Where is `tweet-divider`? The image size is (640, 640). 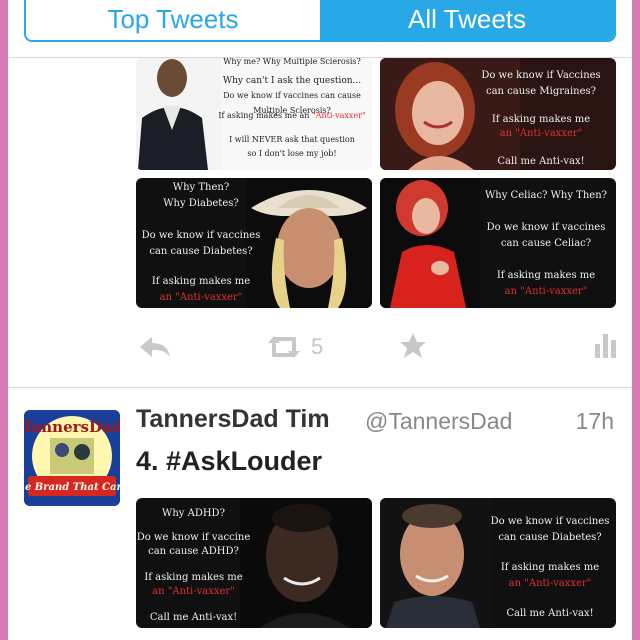 tweet-divider is located at coordinates (320, 387).